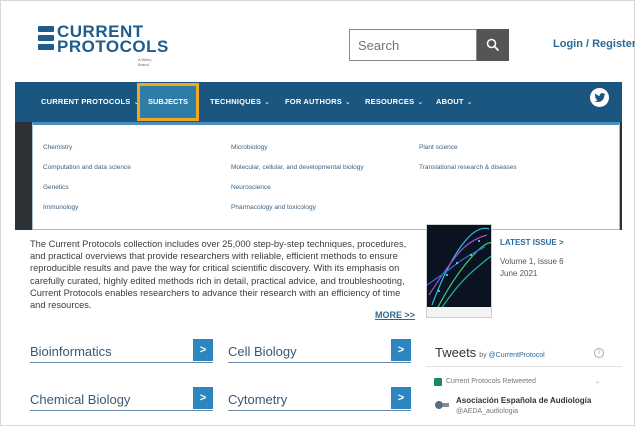 The height and width of the screenshot is (426, 635). I want to click on nav-label: TECHNIQUES, so click(236, 101).